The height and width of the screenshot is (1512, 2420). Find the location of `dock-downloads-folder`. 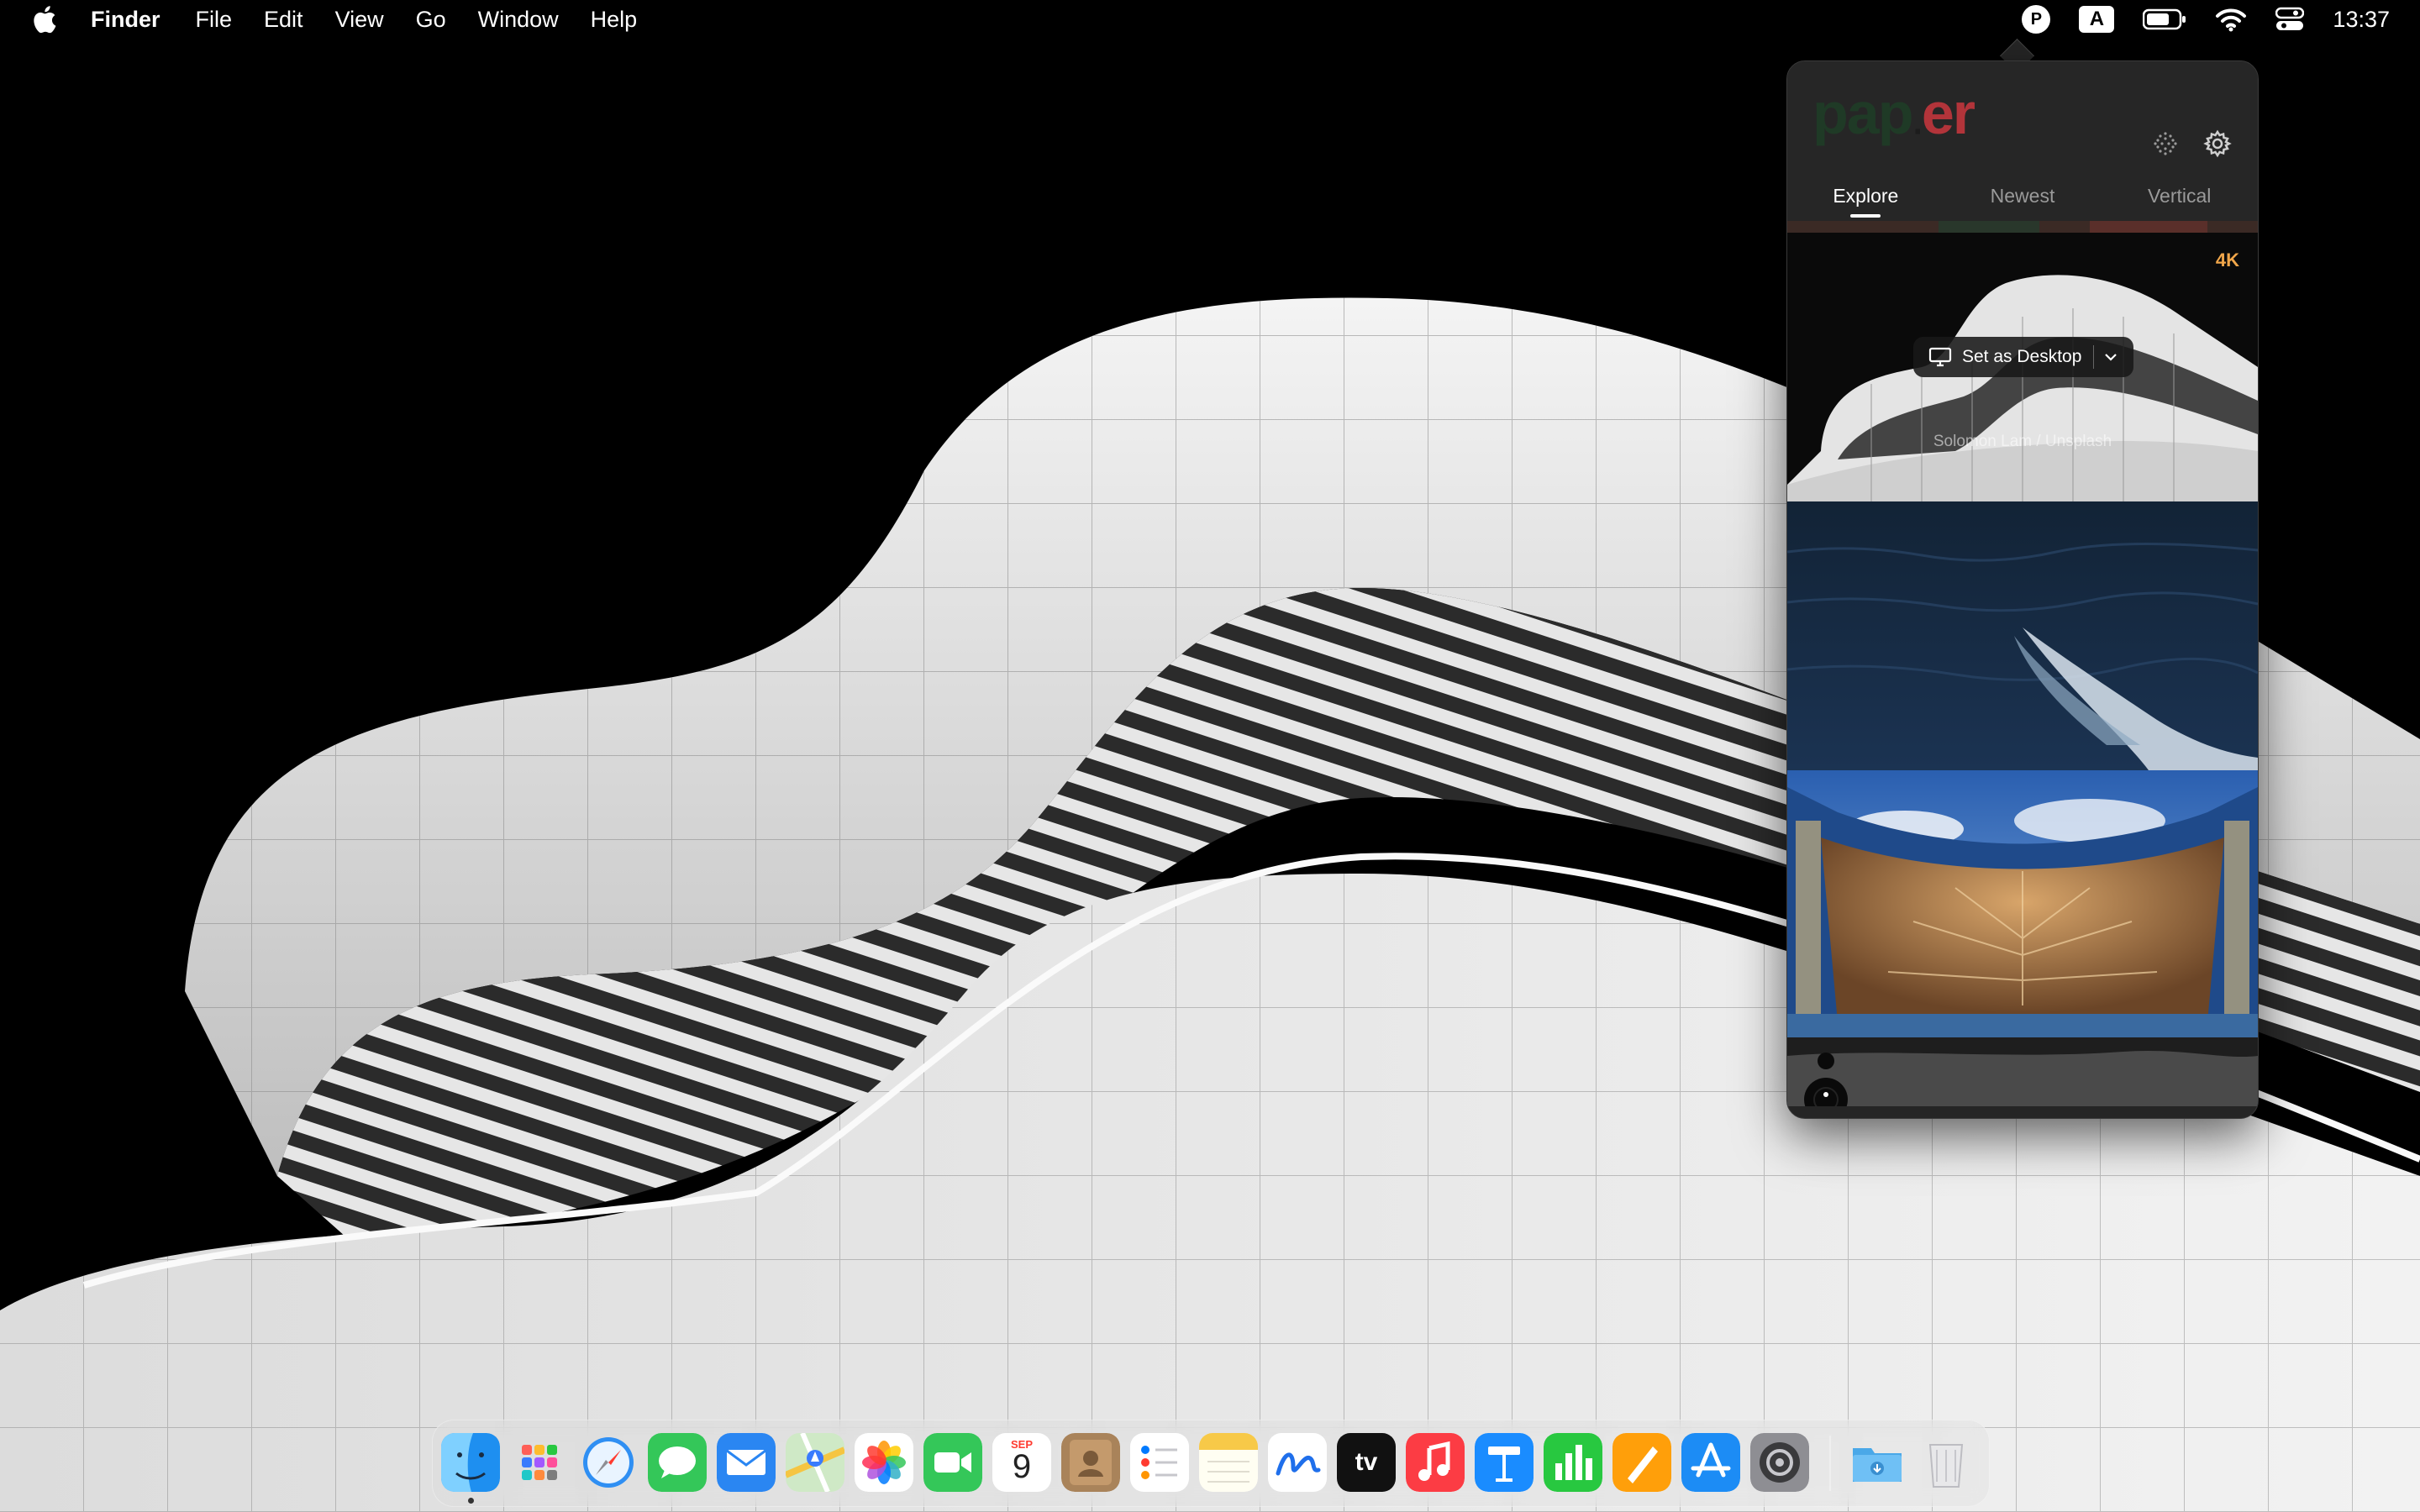

dock-downloads-folder is located at coordinates (1877, 1462).